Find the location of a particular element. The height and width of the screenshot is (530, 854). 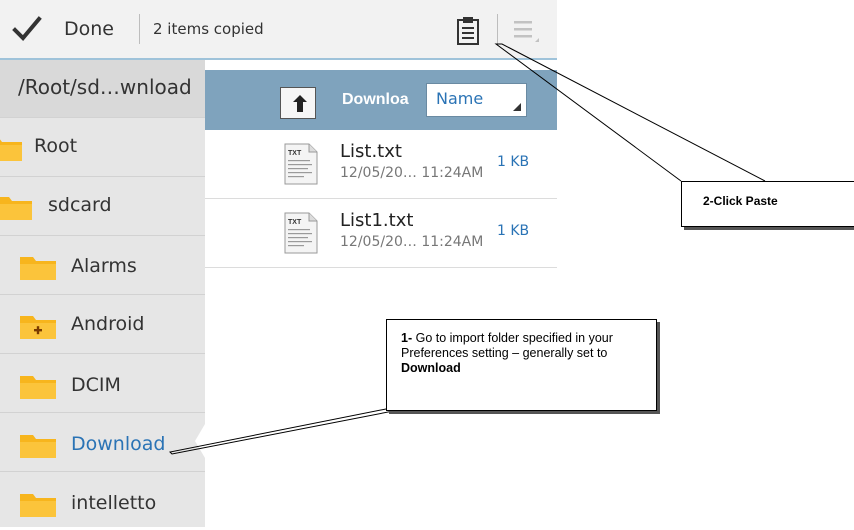

tree-item-alarms: Alarms is located at coordinates (102, 264).